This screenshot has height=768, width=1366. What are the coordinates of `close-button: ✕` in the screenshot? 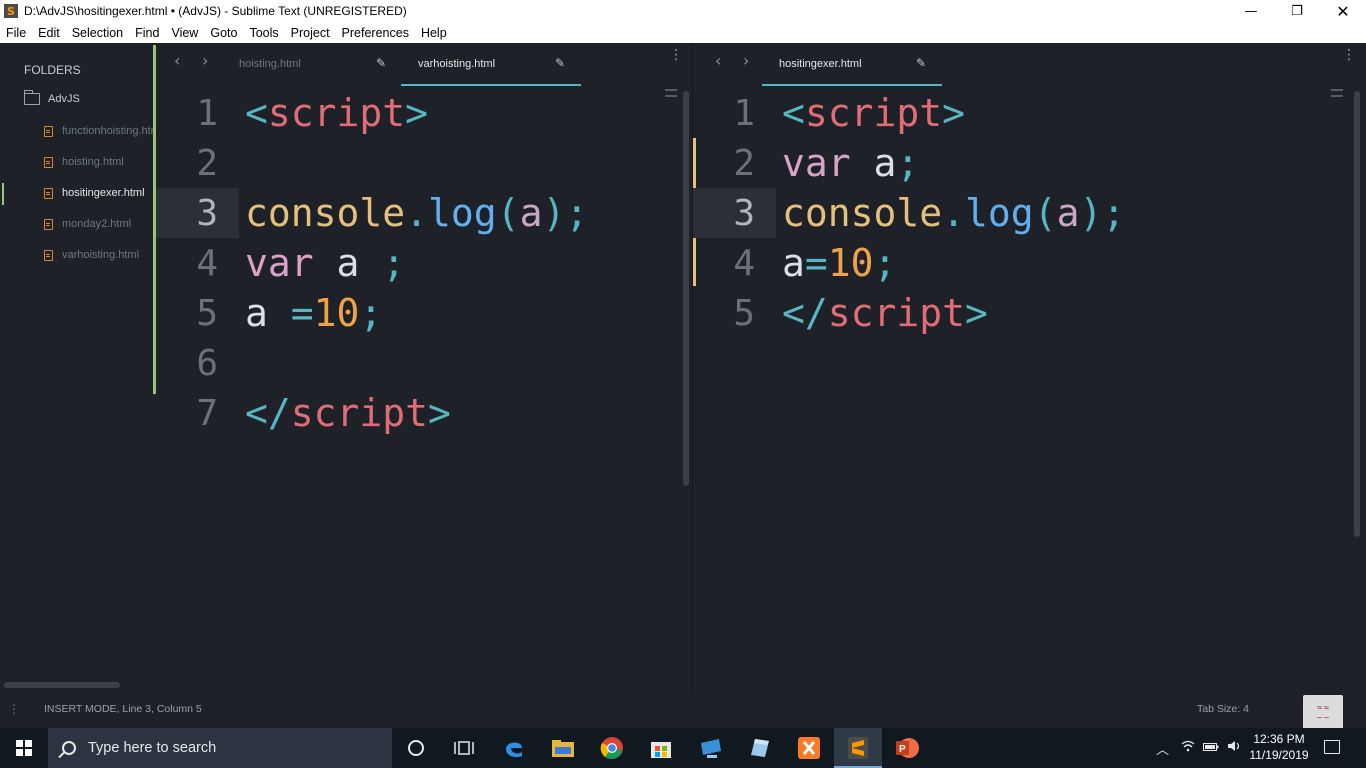 It's located at (1343, 11).